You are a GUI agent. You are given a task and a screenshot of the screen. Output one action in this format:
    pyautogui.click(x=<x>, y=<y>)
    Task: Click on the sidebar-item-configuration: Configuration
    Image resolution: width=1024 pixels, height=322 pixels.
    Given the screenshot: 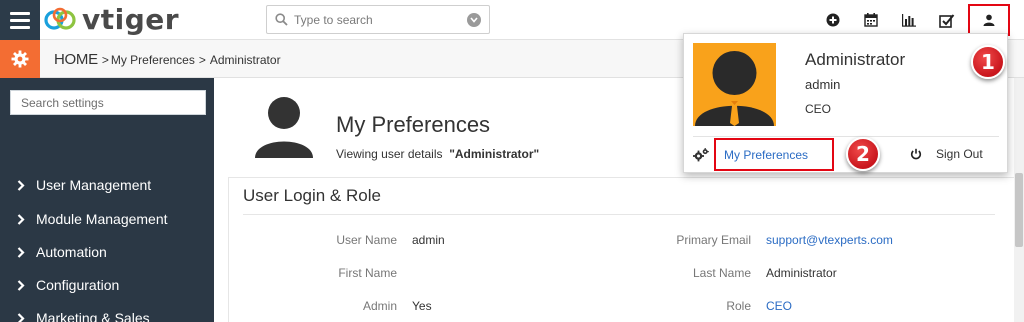 What is the action you would take?
    pyautogui.click(x=68, y=285)
    